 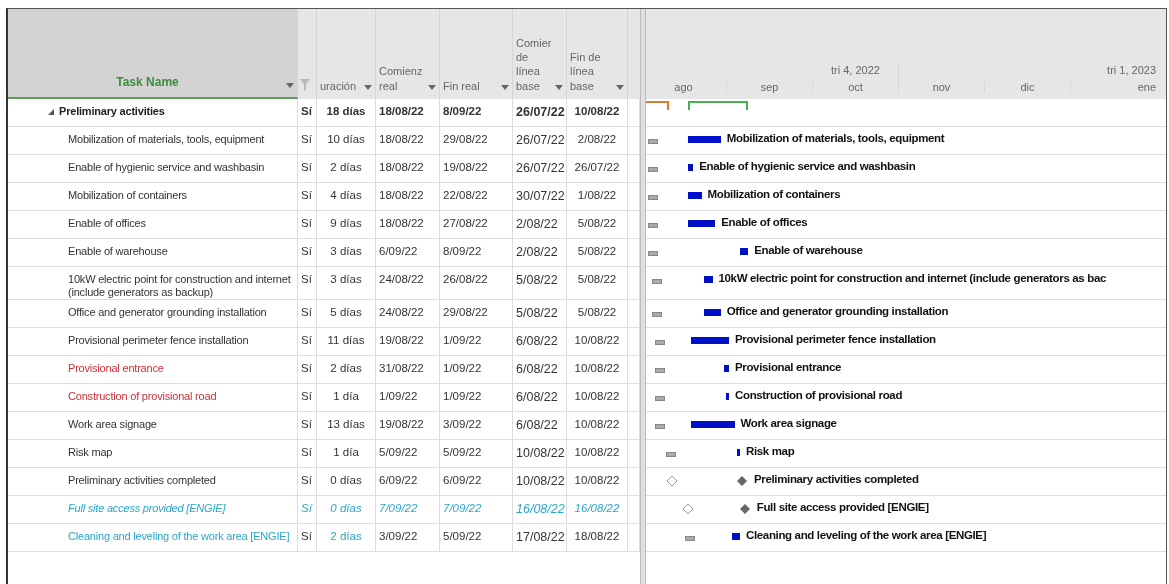 What do you see at coordinates (153, 54) in the screenshot?
I see `task-name-header: Task Name` at bounding box center [153, 54].